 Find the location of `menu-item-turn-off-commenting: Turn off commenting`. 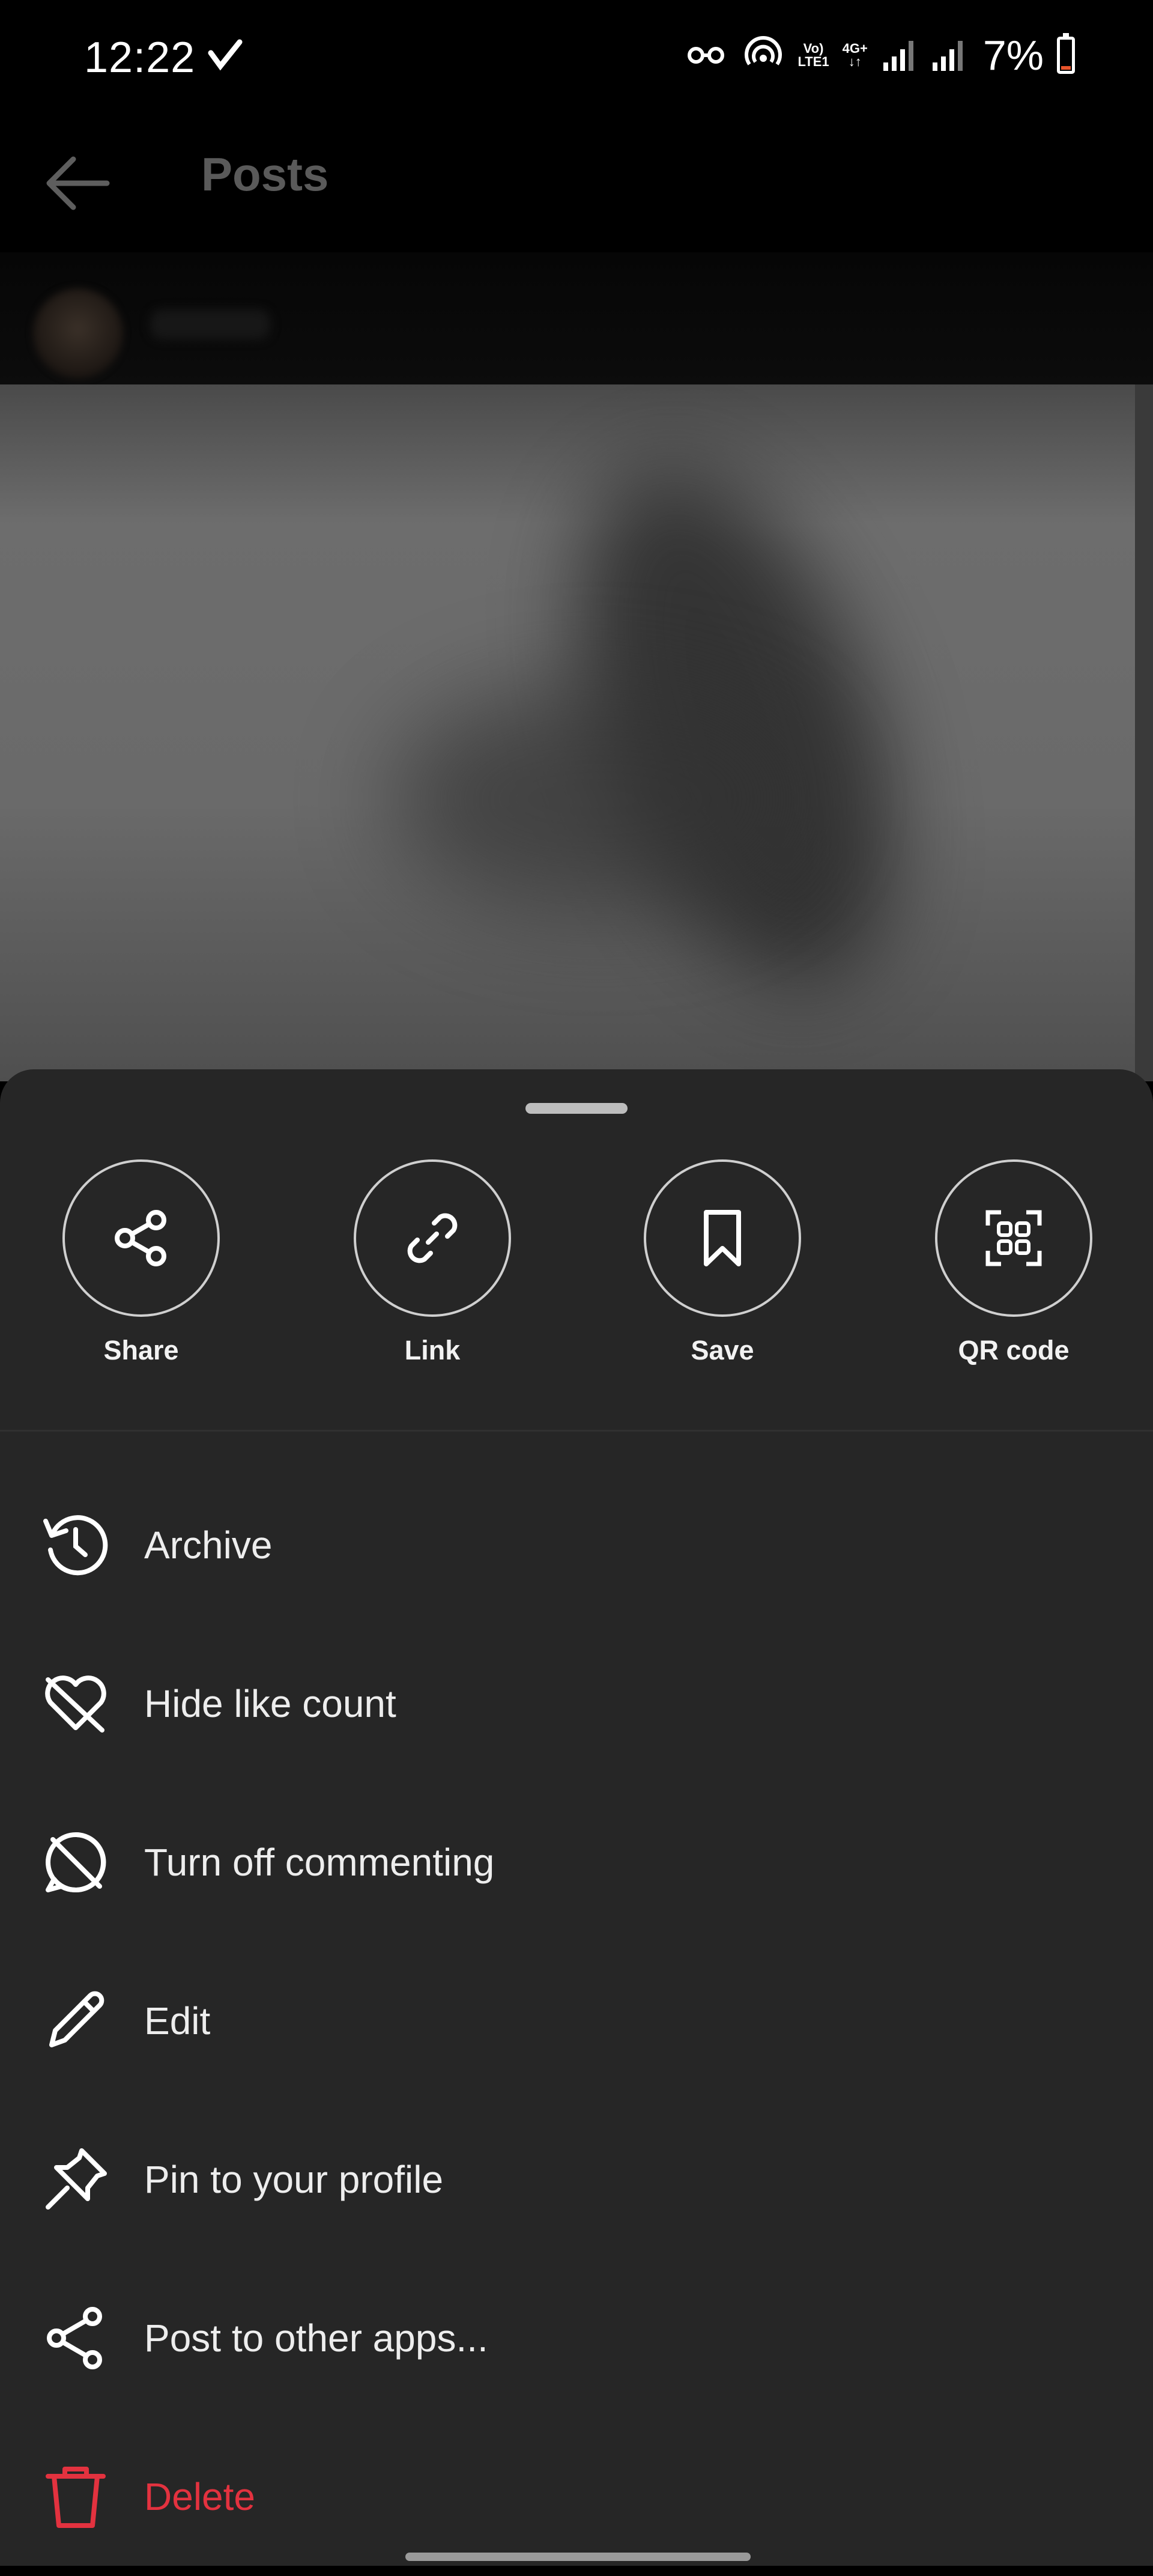

menu-item-turn-off-commenting: Turn off commenting is located at coordinates (576, 1863).